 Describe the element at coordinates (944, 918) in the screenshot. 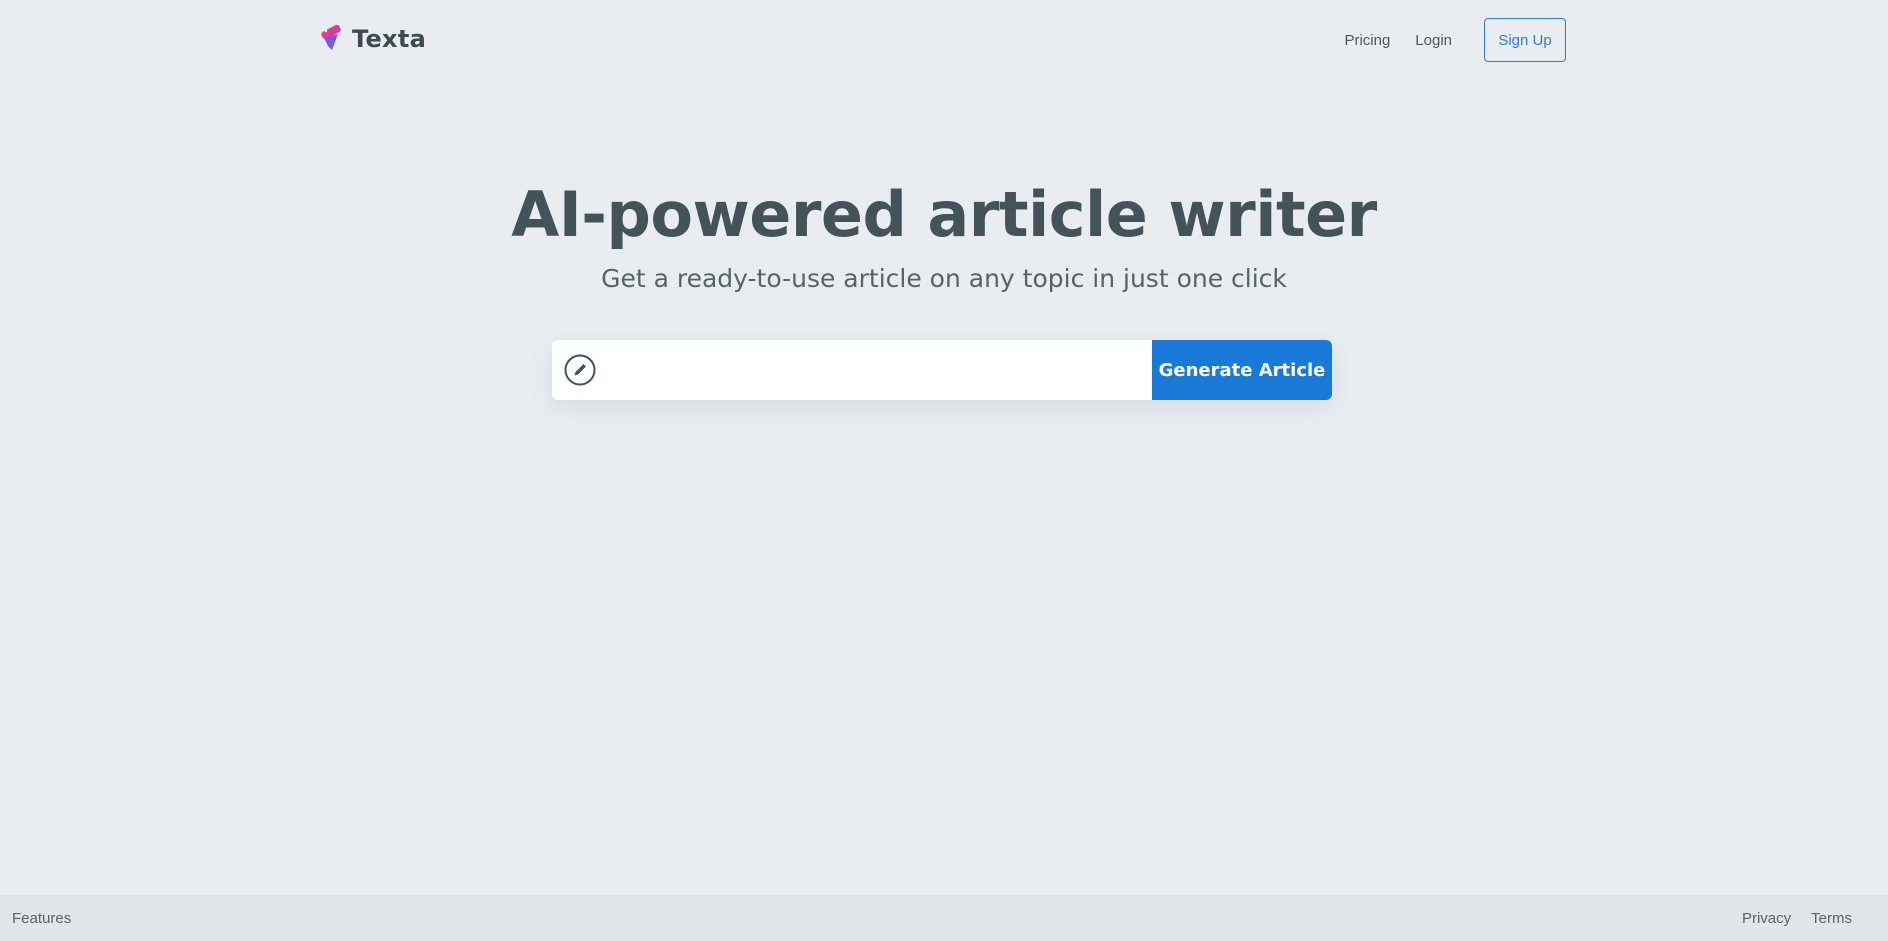

I see `site-footer: Features Privacy Terms` at that location.